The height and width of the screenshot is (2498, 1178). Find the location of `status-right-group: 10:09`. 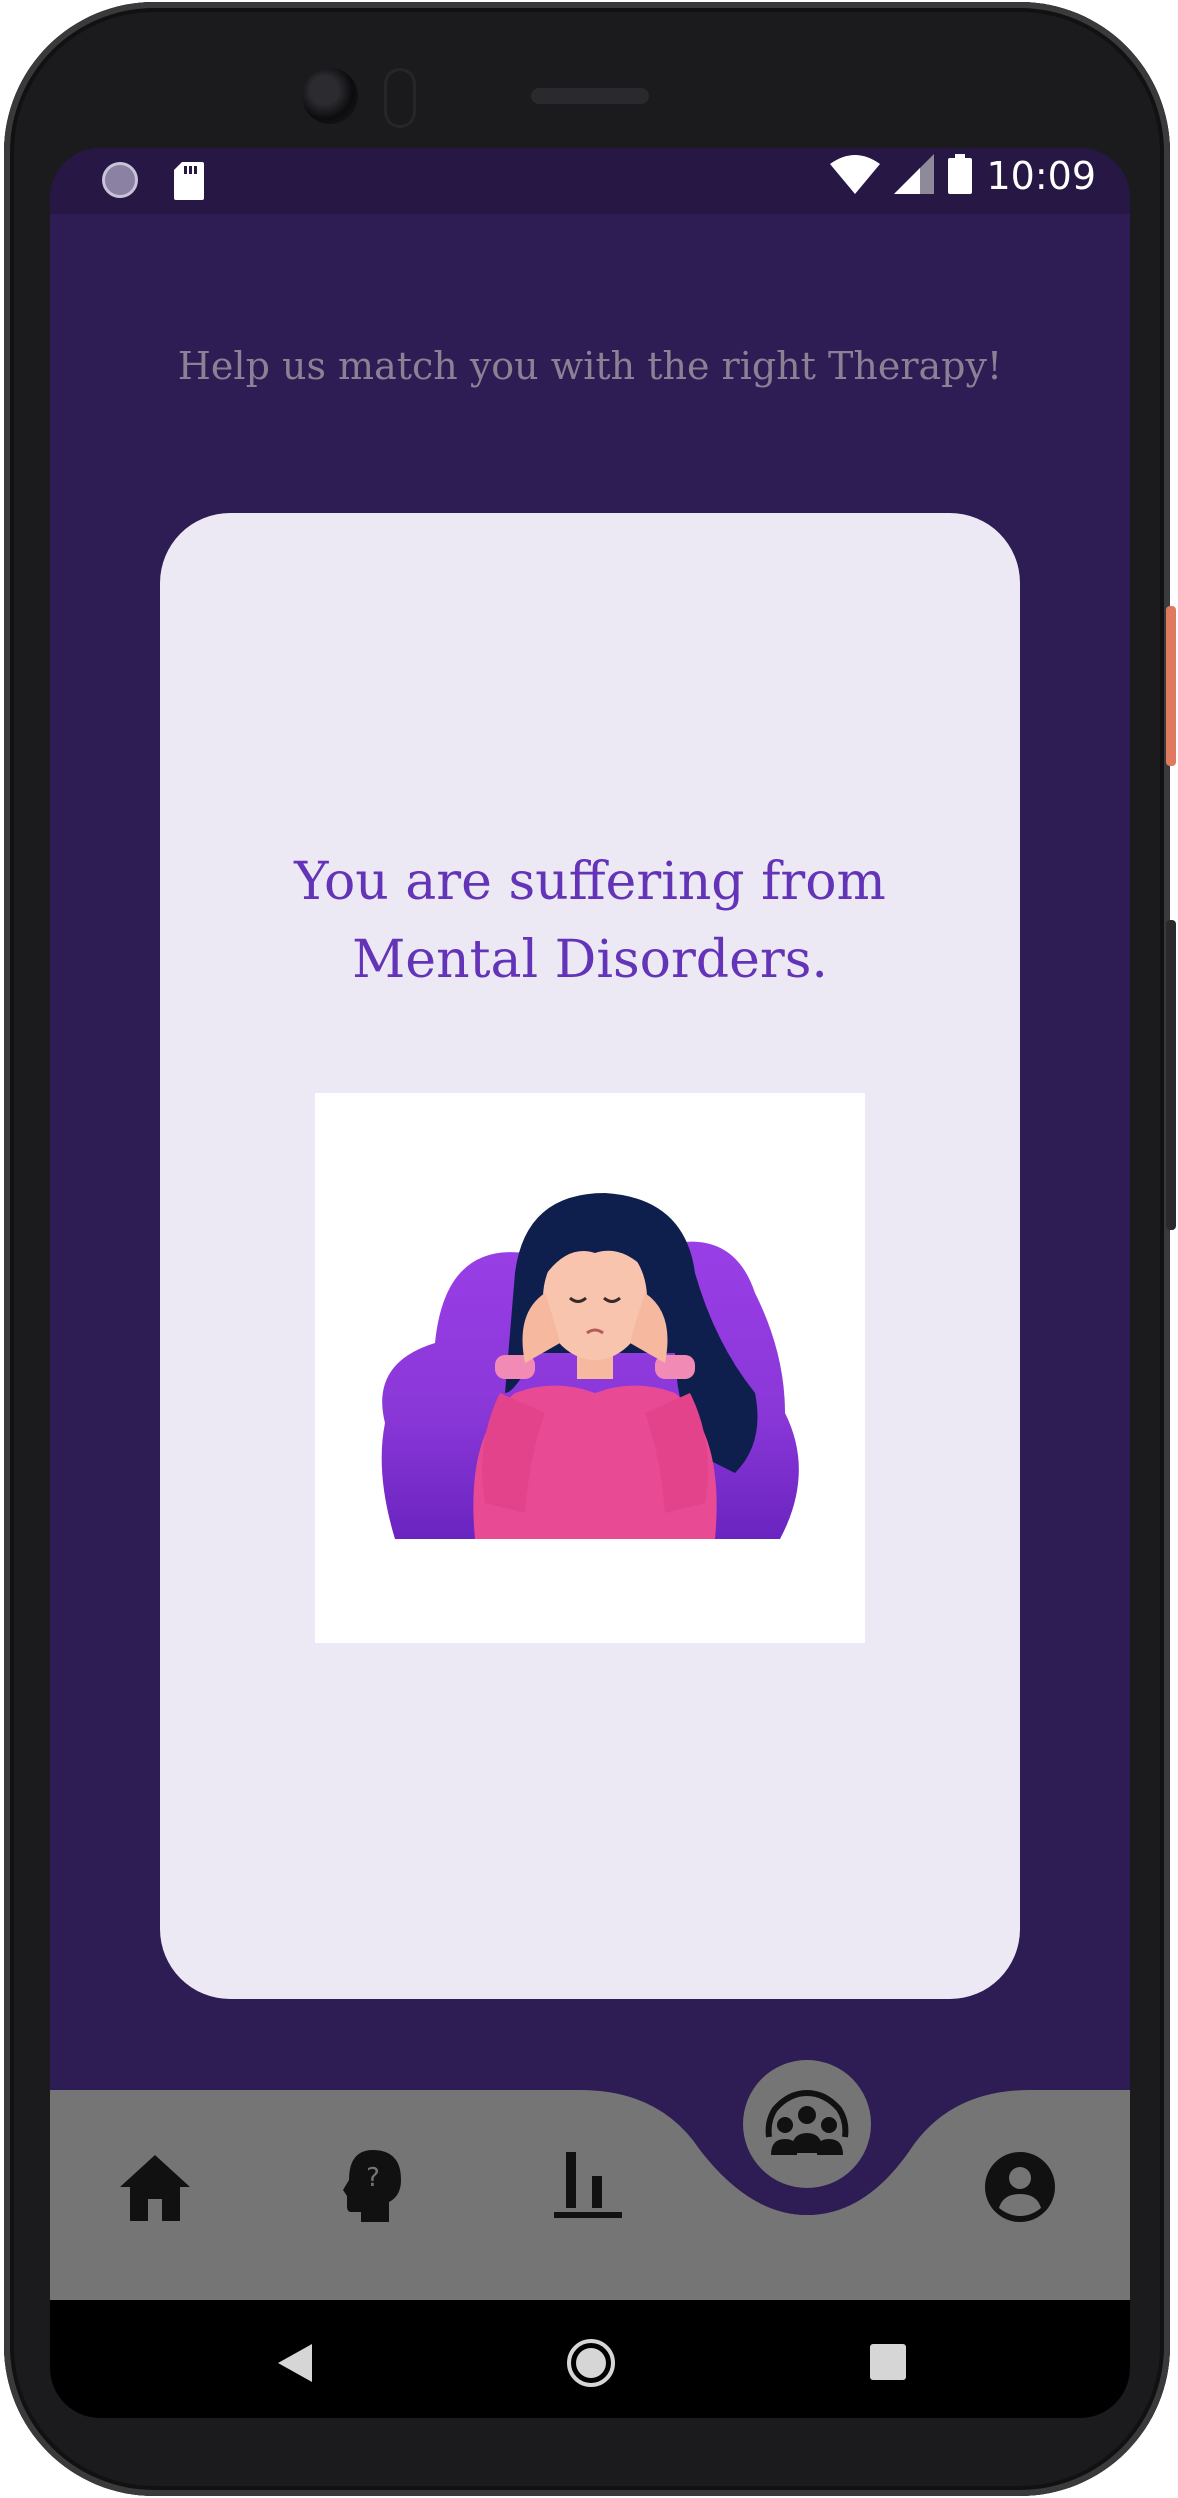

status-right-group: 10:09 is located at coordinates (963, 176).